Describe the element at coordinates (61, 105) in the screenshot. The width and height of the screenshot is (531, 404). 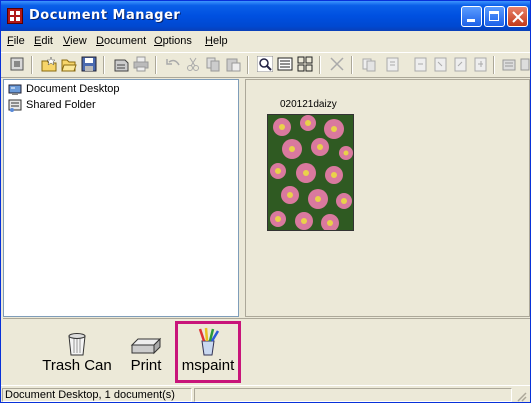
I see `tree-item-label: Shared Folder` at that location.